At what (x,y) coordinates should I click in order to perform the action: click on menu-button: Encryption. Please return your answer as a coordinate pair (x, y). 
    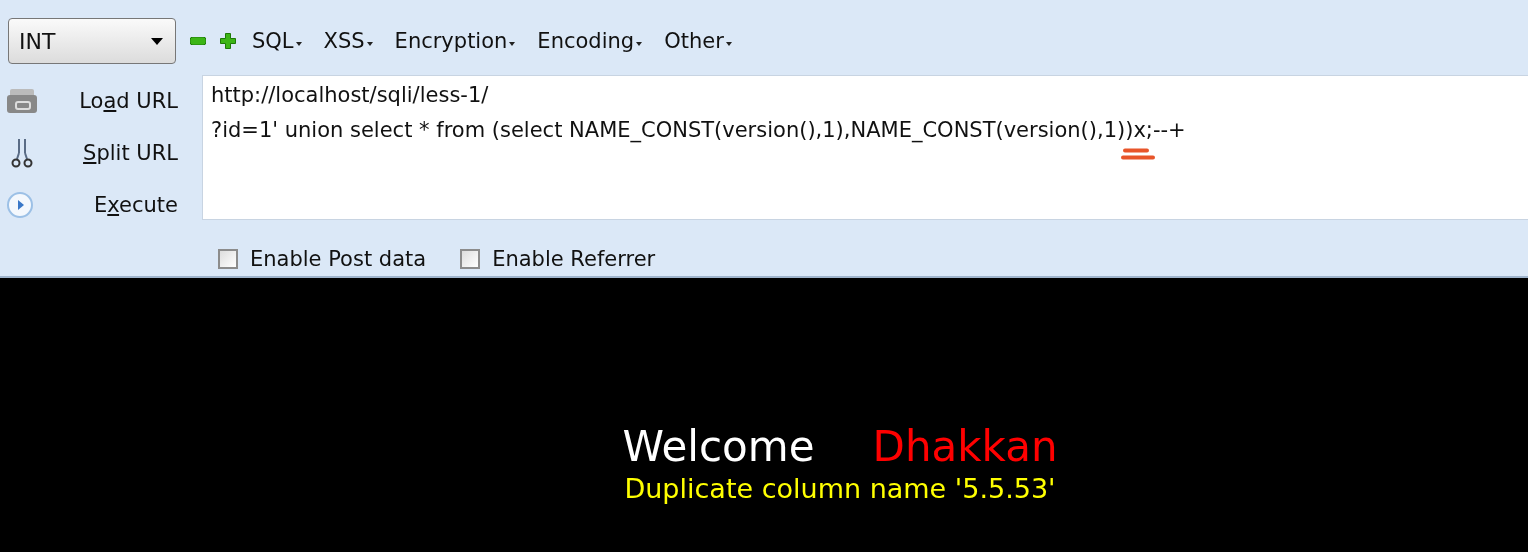
    Looking at the image, I should click on (455, 41).